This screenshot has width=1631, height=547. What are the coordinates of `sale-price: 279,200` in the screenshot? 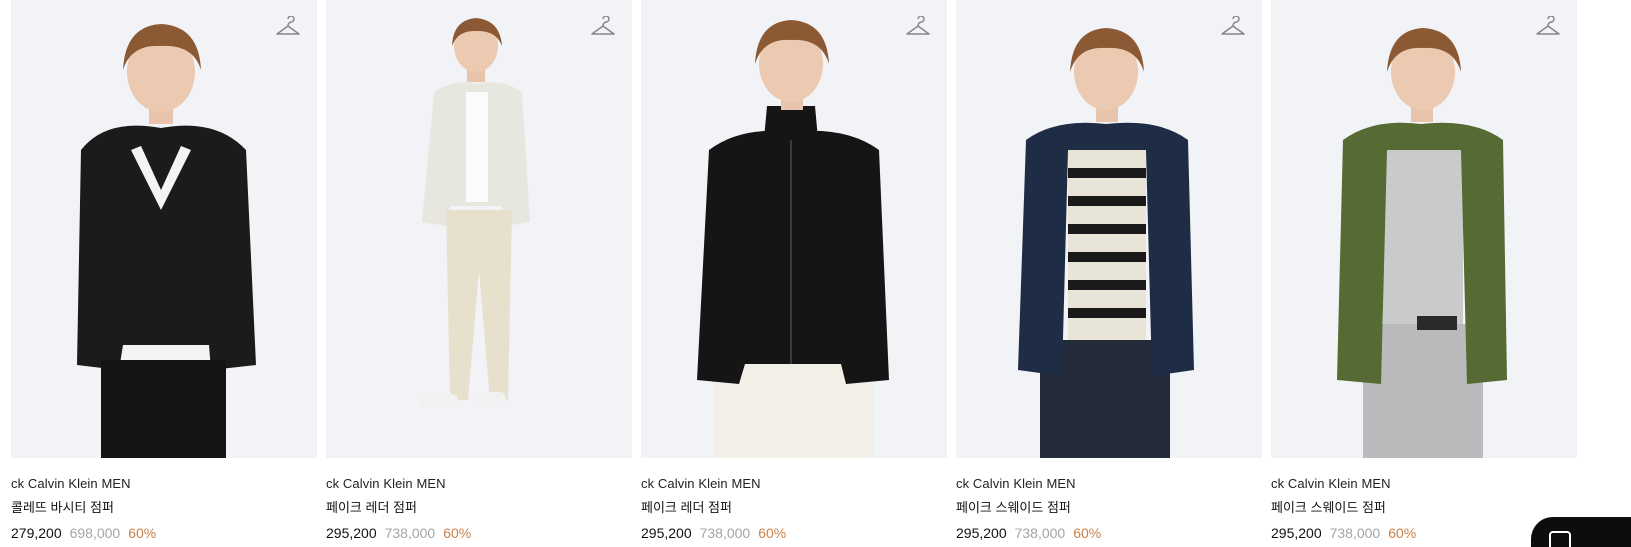 It's located at (36, 533).